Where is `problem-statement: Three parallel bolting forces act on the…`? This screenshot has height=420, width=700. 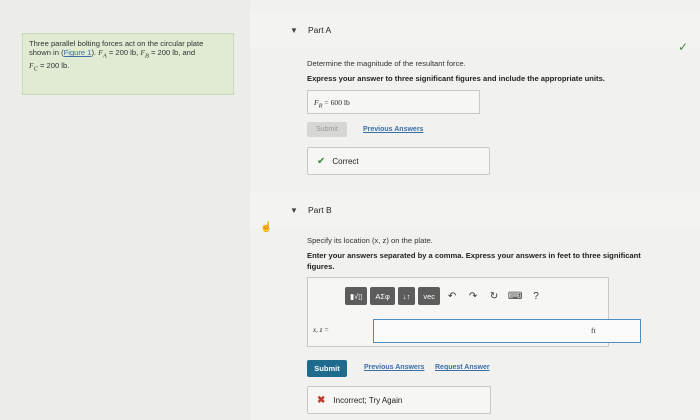
problem-statement: Three parallel bolting forces act on the… is located at coordinates (128, 64).